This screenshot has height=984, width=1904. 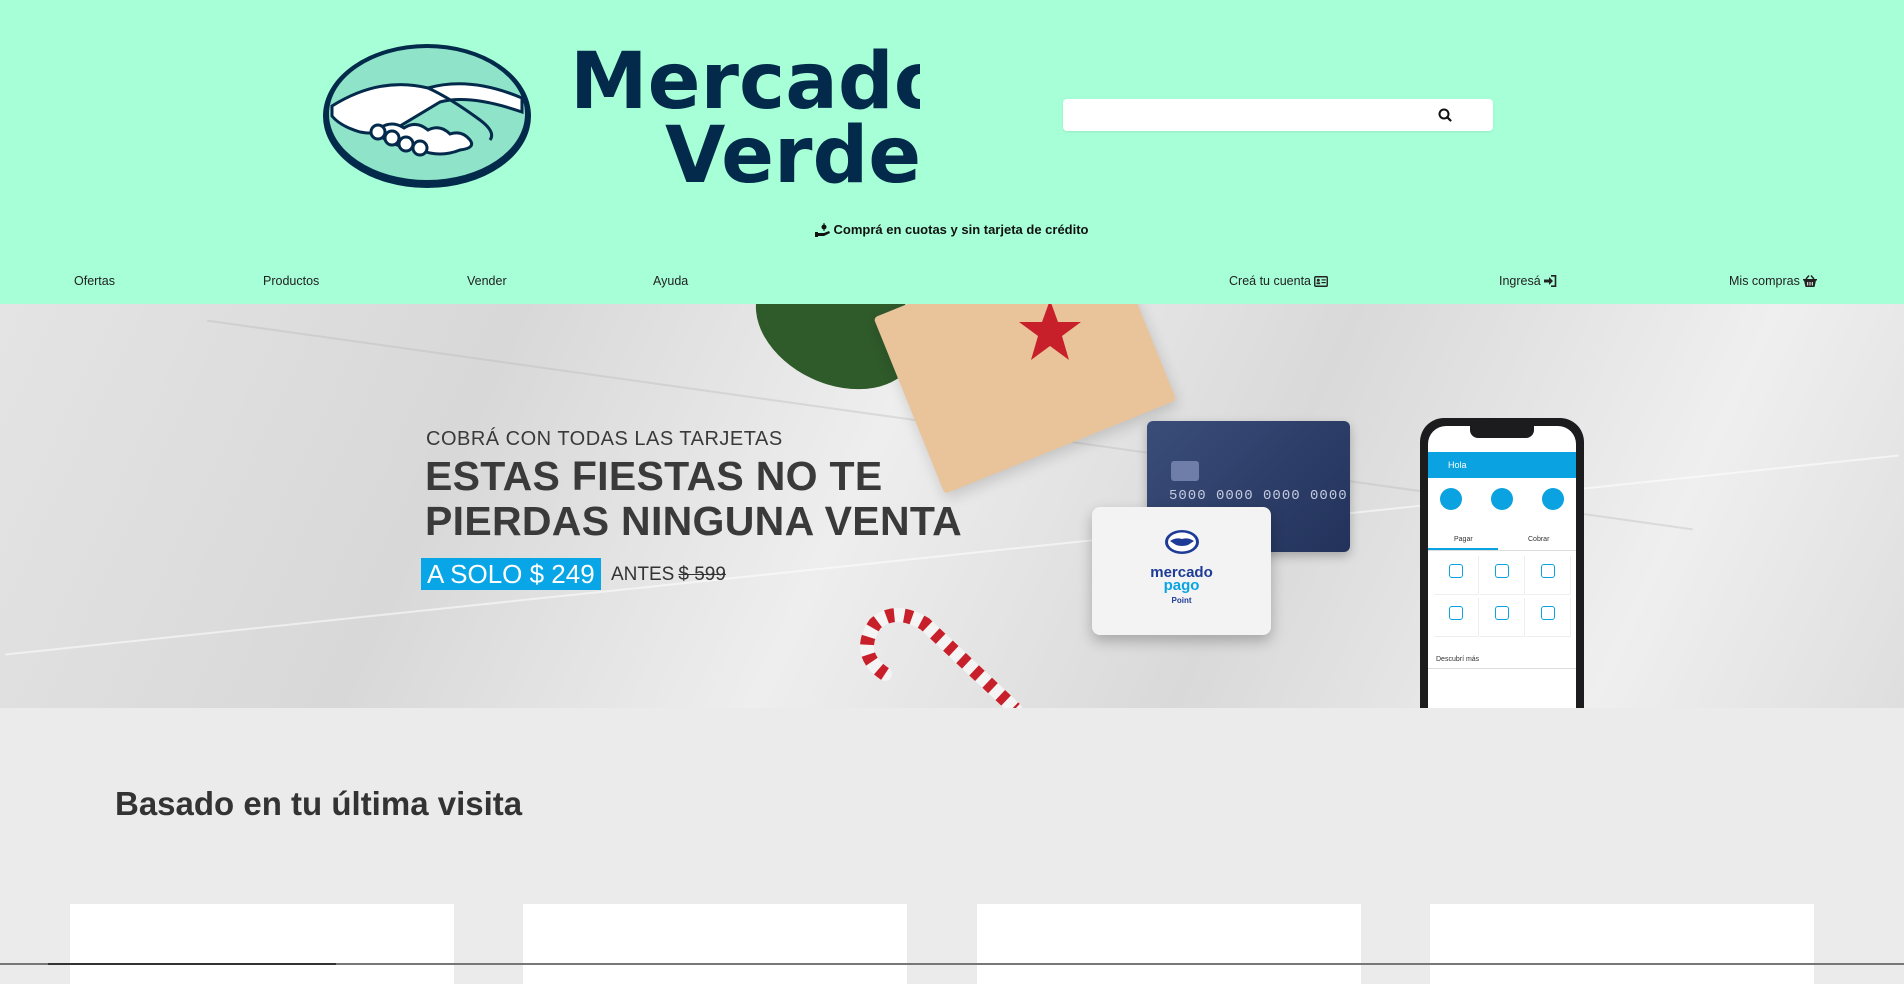 I want to click on phone-tabs: Pagar Cobrar, so click(x=1502, y=541).